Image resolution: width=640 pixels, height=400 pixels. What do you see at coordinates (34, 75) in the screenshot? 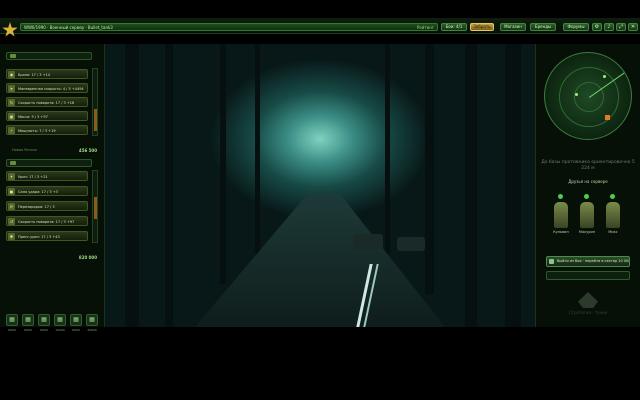
I see `upgrade-label: Броня: 17 / 3 +14` at bounding box center [34, 75].